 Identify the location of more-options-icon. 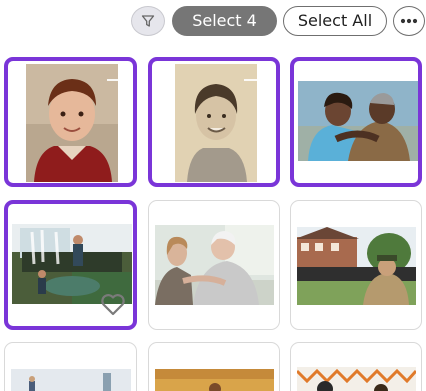
(409, 21).